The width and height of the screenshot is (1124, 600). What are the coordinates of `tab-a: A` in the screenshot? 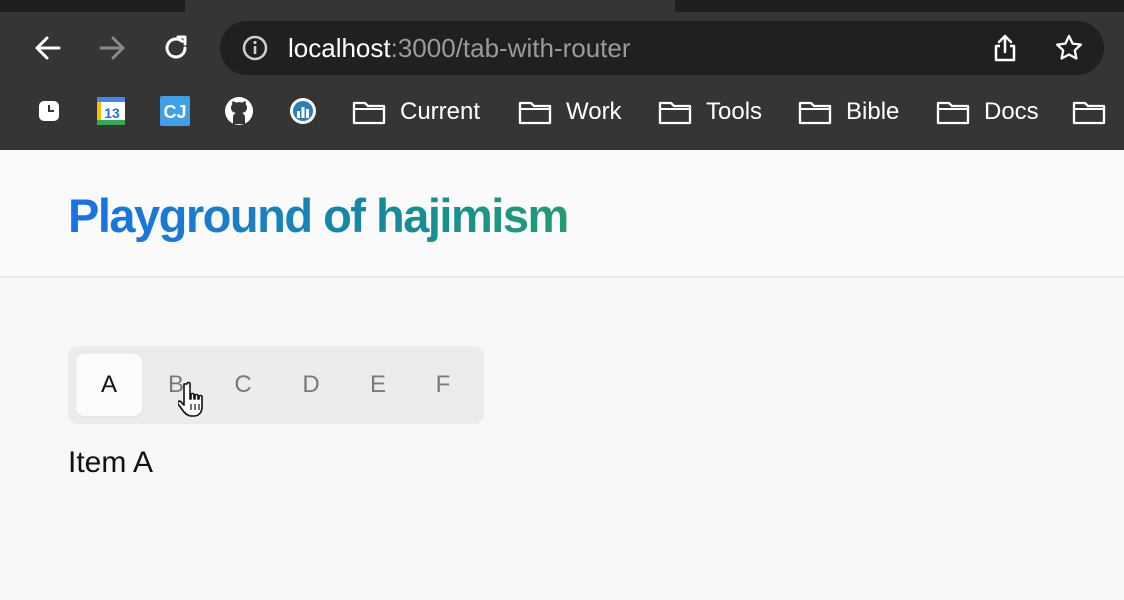 It's located at (109, 385).